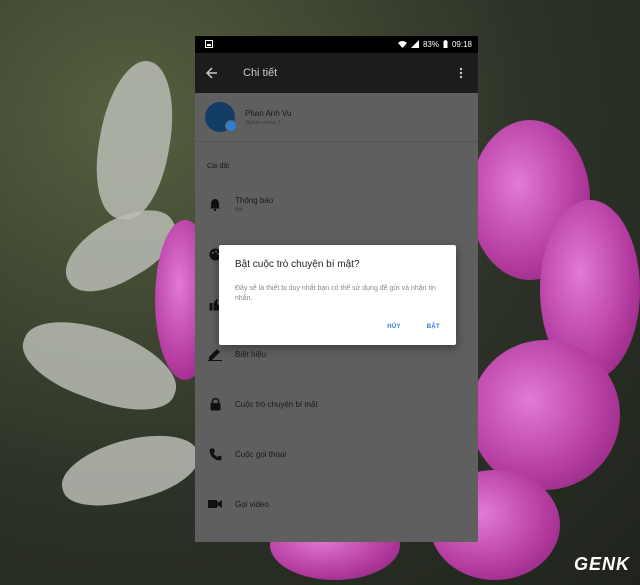 This screenshot has height=585, width=640. Describe the element at coordinates (251, 354) in the screenshot. I see `settings-item-label: Biệt hiệu` at that location.